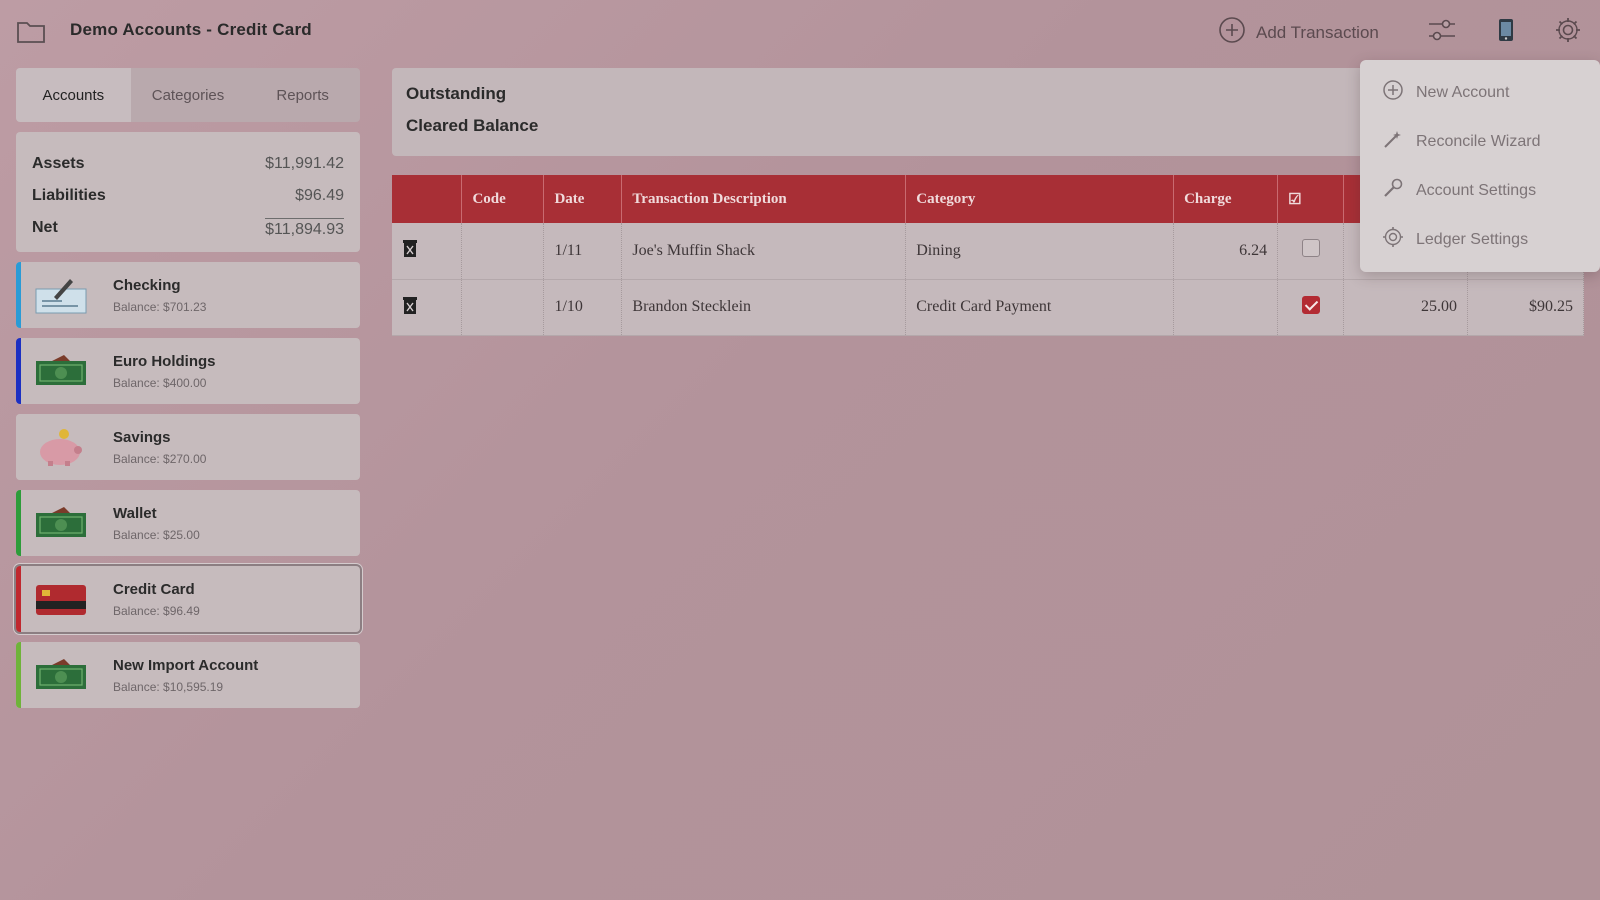 The image size is (1600, 900). Describe the element at coordinates (69, 195) in the screenshot. I see `liabilities-label: Liabilities` at that location.